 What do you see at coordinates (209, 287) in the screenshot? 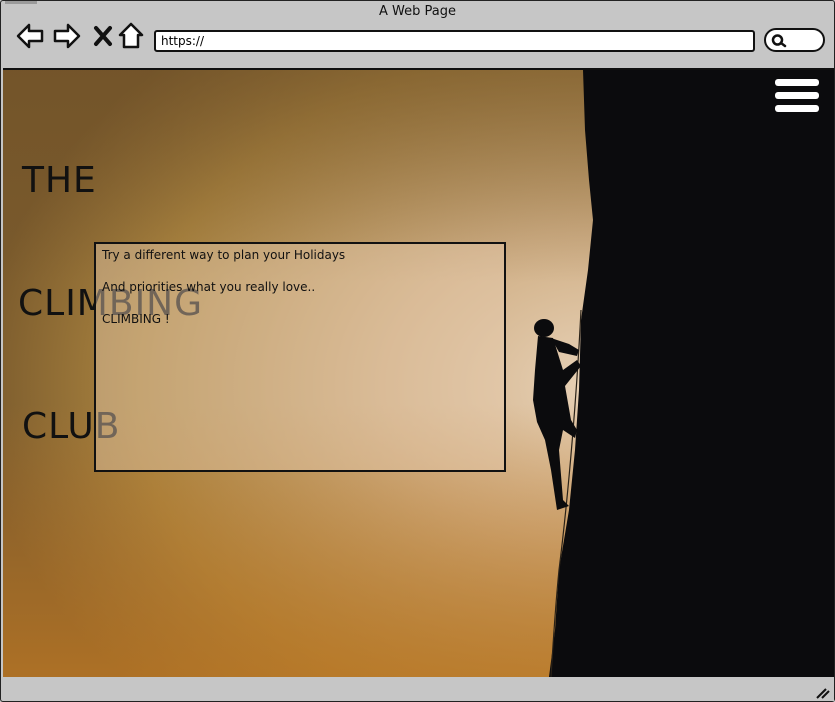
I see `intro-line: And priorities what you really love..` at bounding box center [209, 287].